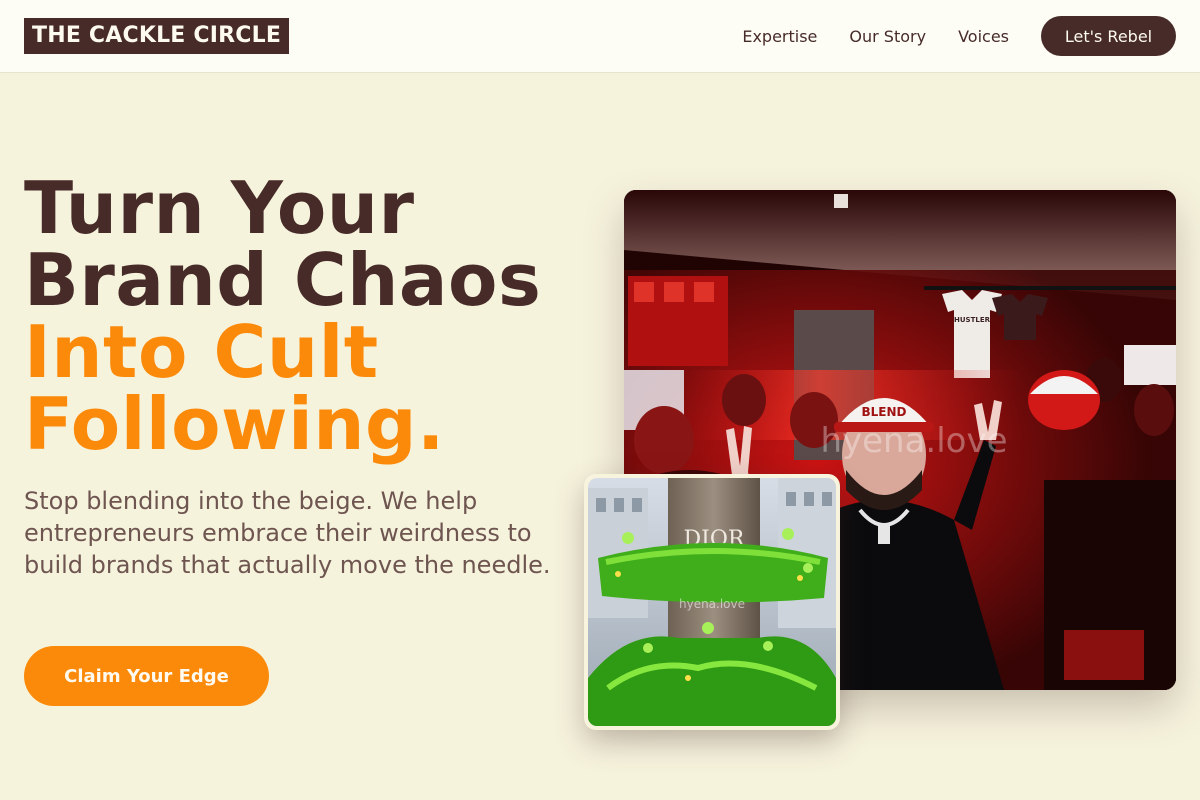 The height and width of the screenshot is (800, 1200). I want to click on hero-title-accent-line-2: Following., so click(234, 424).